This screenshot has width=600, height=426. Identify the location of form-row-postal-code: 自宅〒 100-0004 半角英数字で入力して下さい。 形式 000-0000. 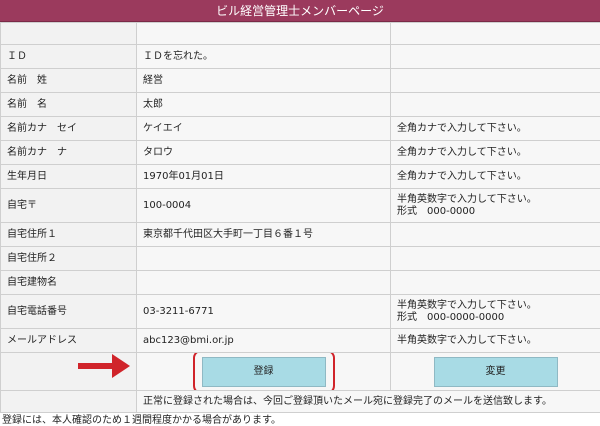
(300, 205).